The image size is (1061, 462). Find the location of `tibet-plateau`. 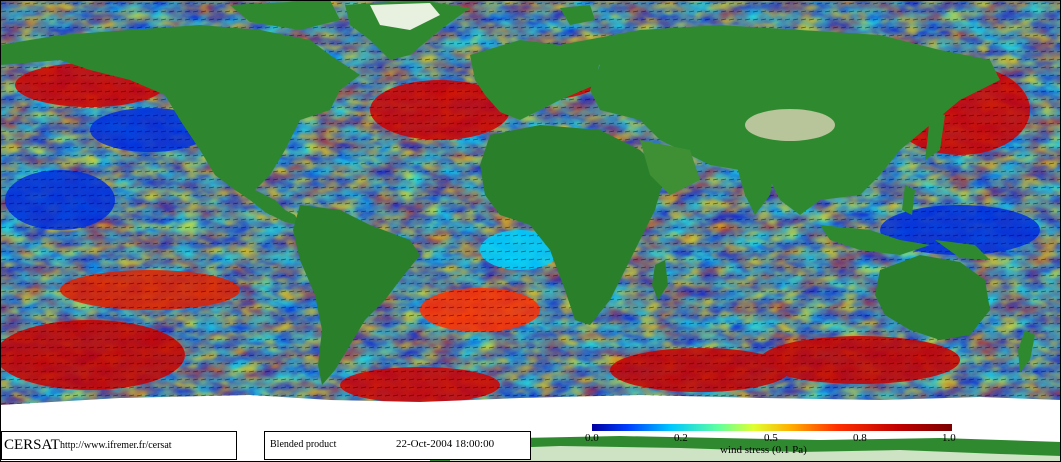

tibet-plateau is located at coordinates (790, 125).